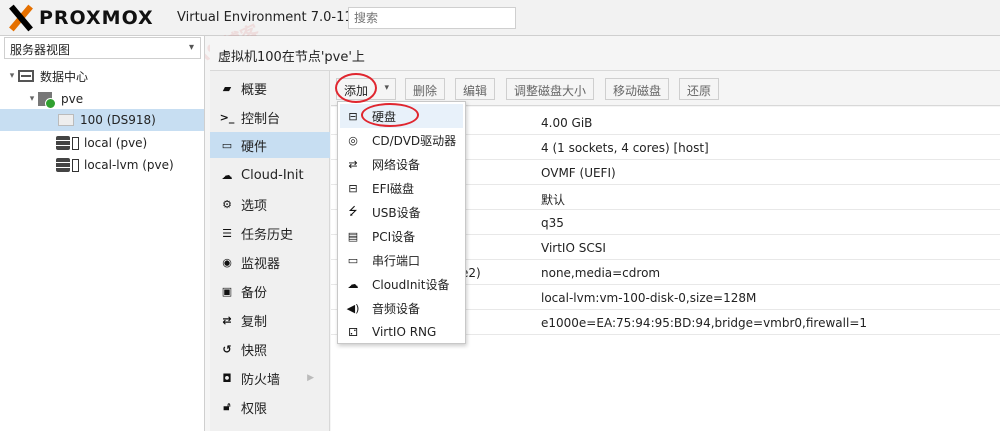 The width and height of the screenshot is (1000, 431). What do you see at coordinates (254, 351) in the screenshot?
I see `nav-item-label: 快照` at bounding box center [254, 351].